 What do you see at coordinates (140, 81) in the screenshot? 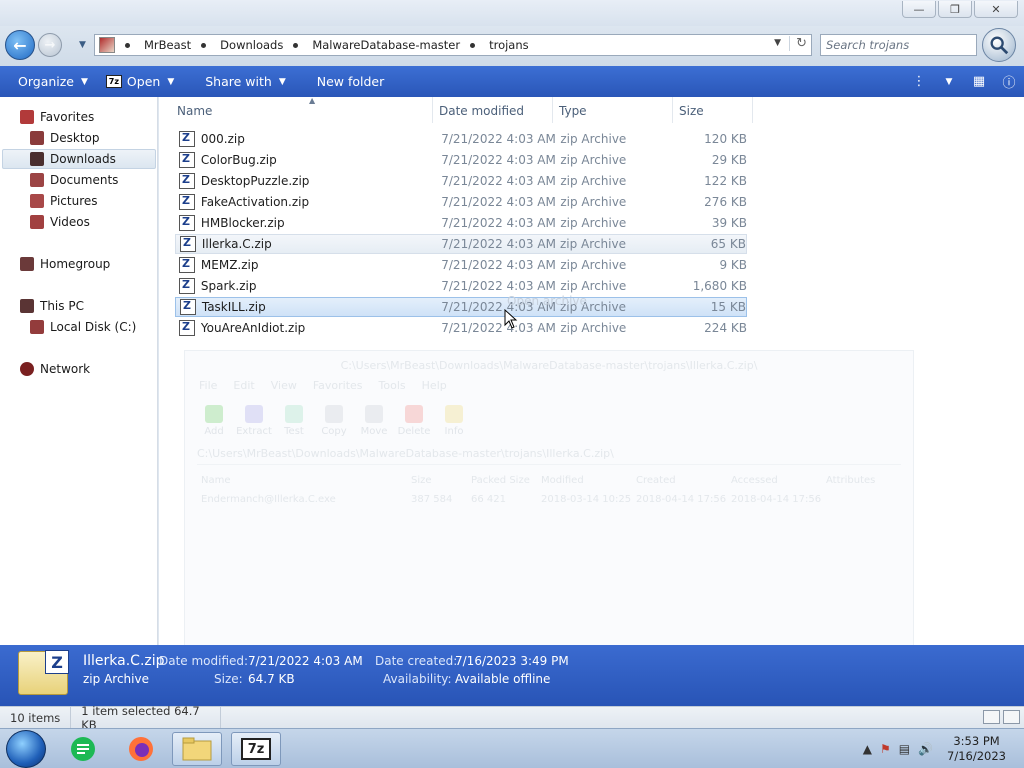
I see `open-button: 7z Open ▼` at bounding box center [140, 81].